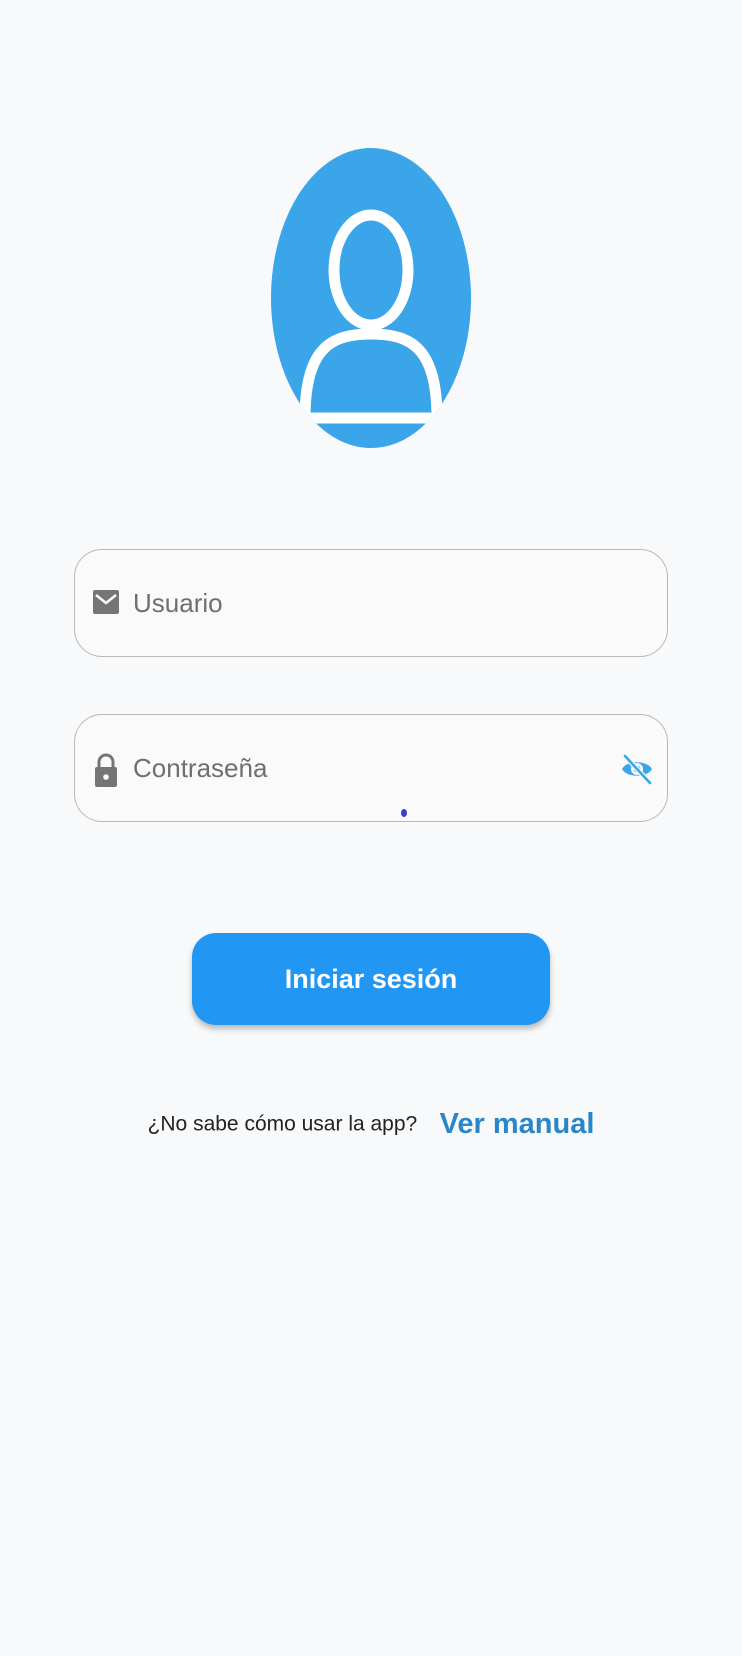 This screenshot has height=1656, width=742. I want to click on eye-off-icon, so click(637, 769).